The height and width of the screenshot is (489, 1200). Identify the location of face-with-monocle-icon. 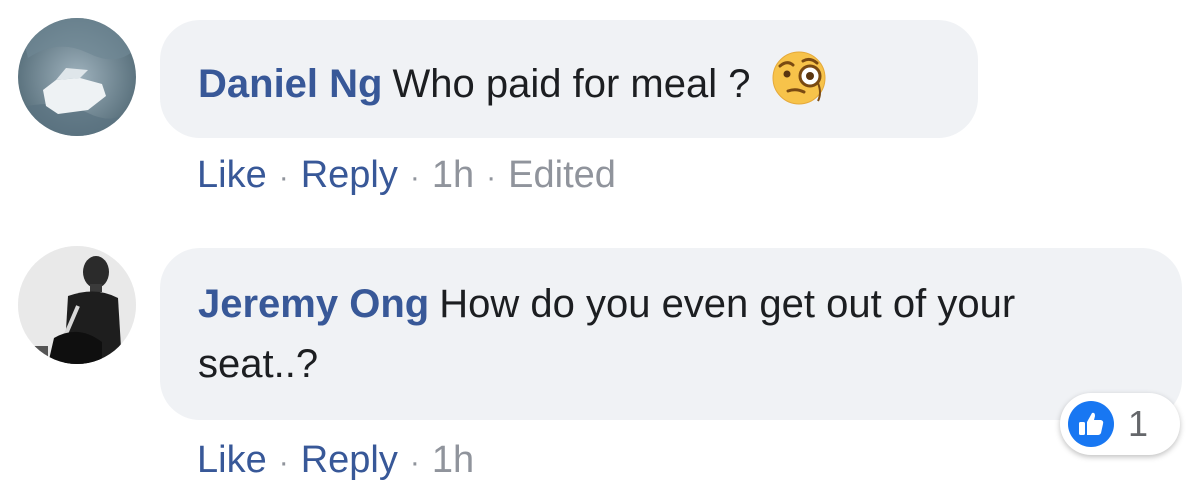
(799, 78).